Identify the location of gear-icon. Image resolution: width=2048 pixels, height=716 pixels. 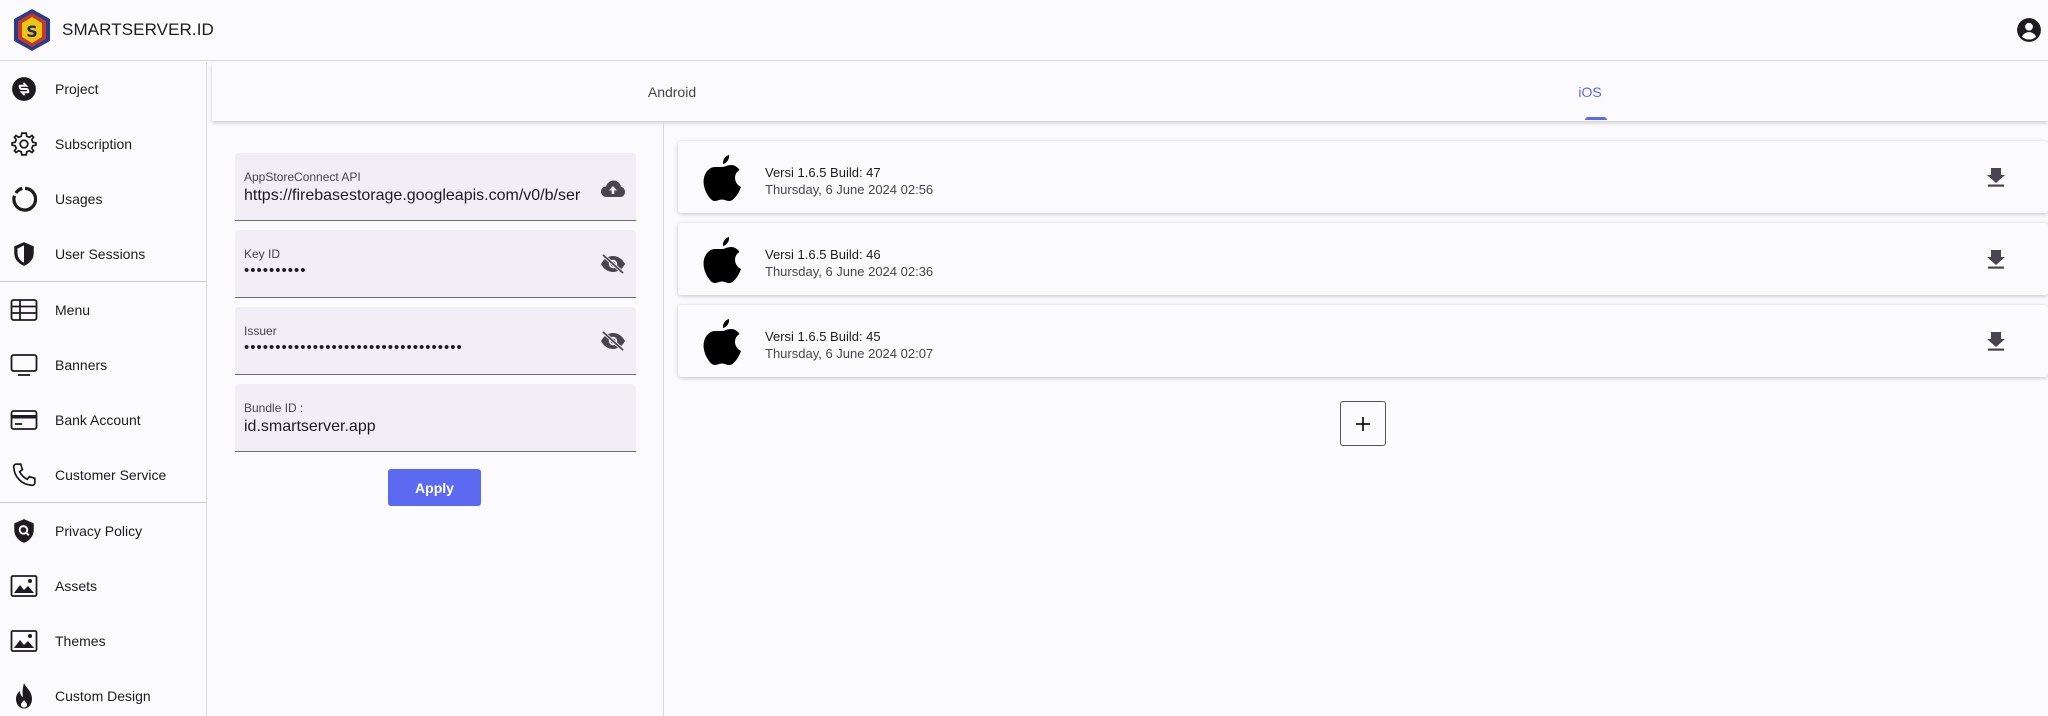
(24, 144).